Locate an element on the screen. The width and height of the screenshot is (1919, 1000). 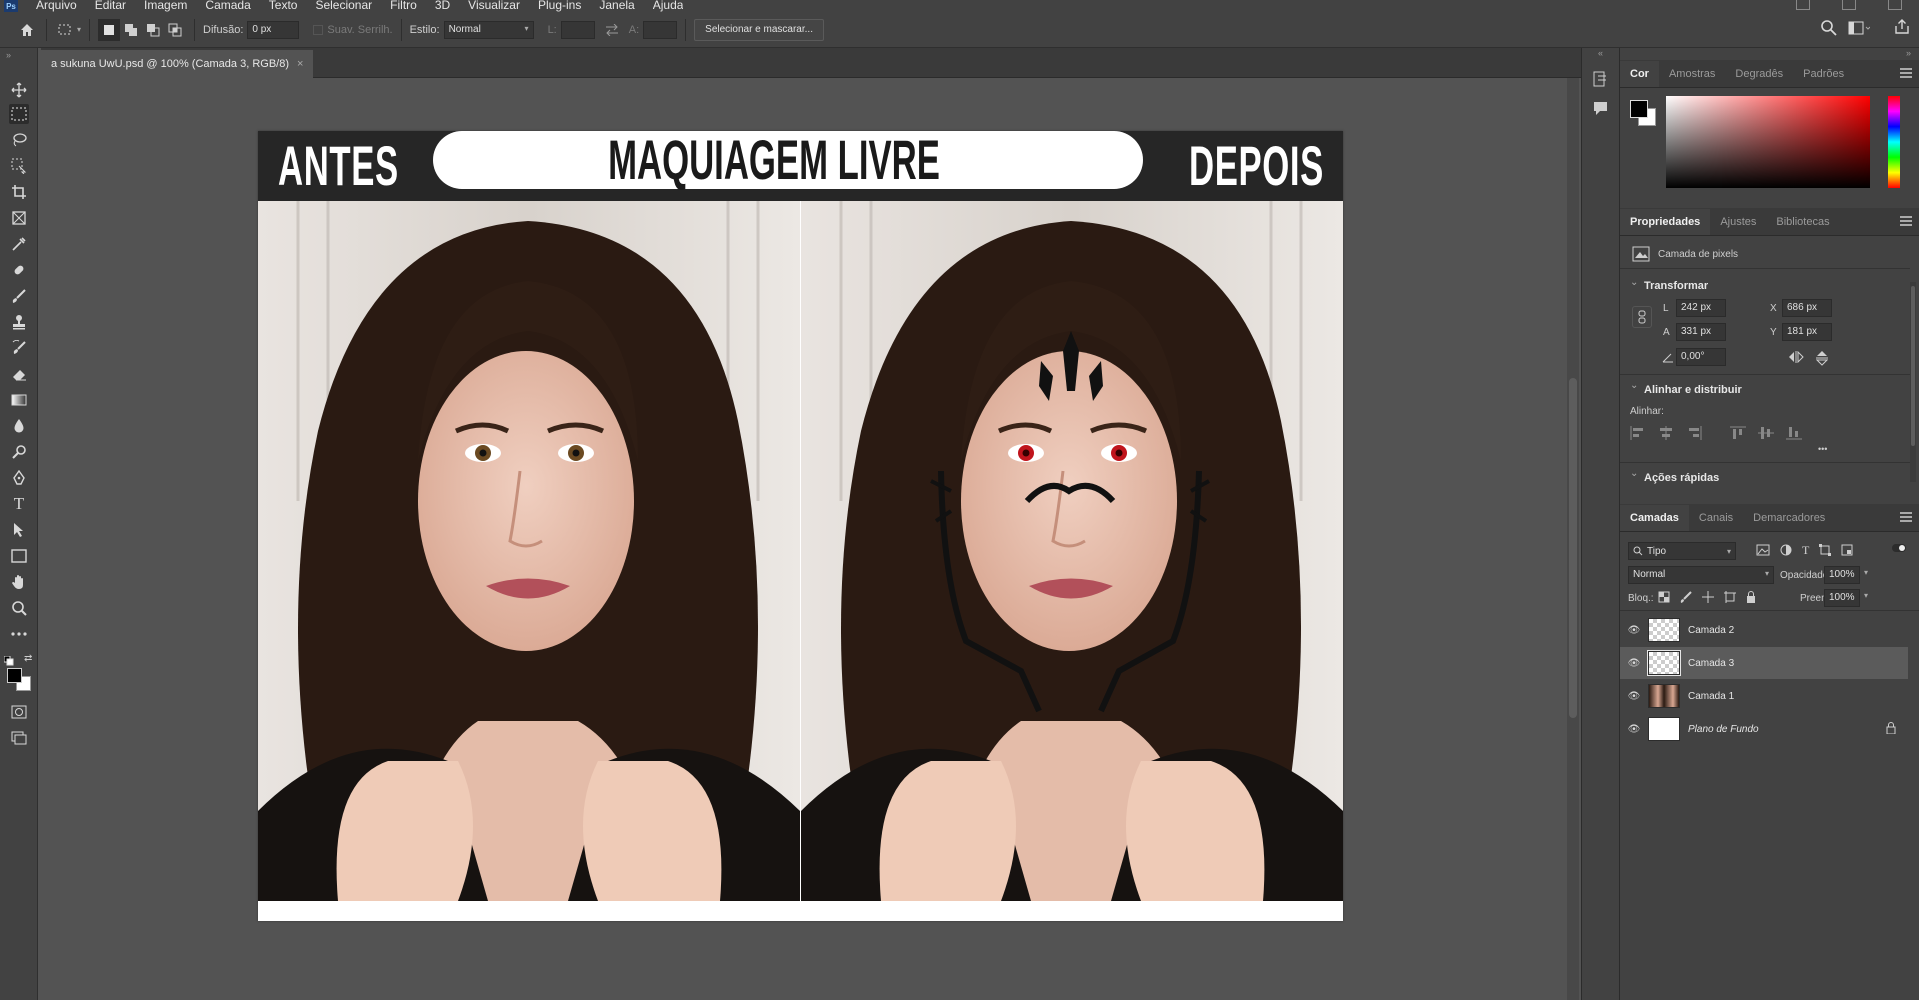
tab-ajustes: Ajustes is located at coordinates (1738, 222).